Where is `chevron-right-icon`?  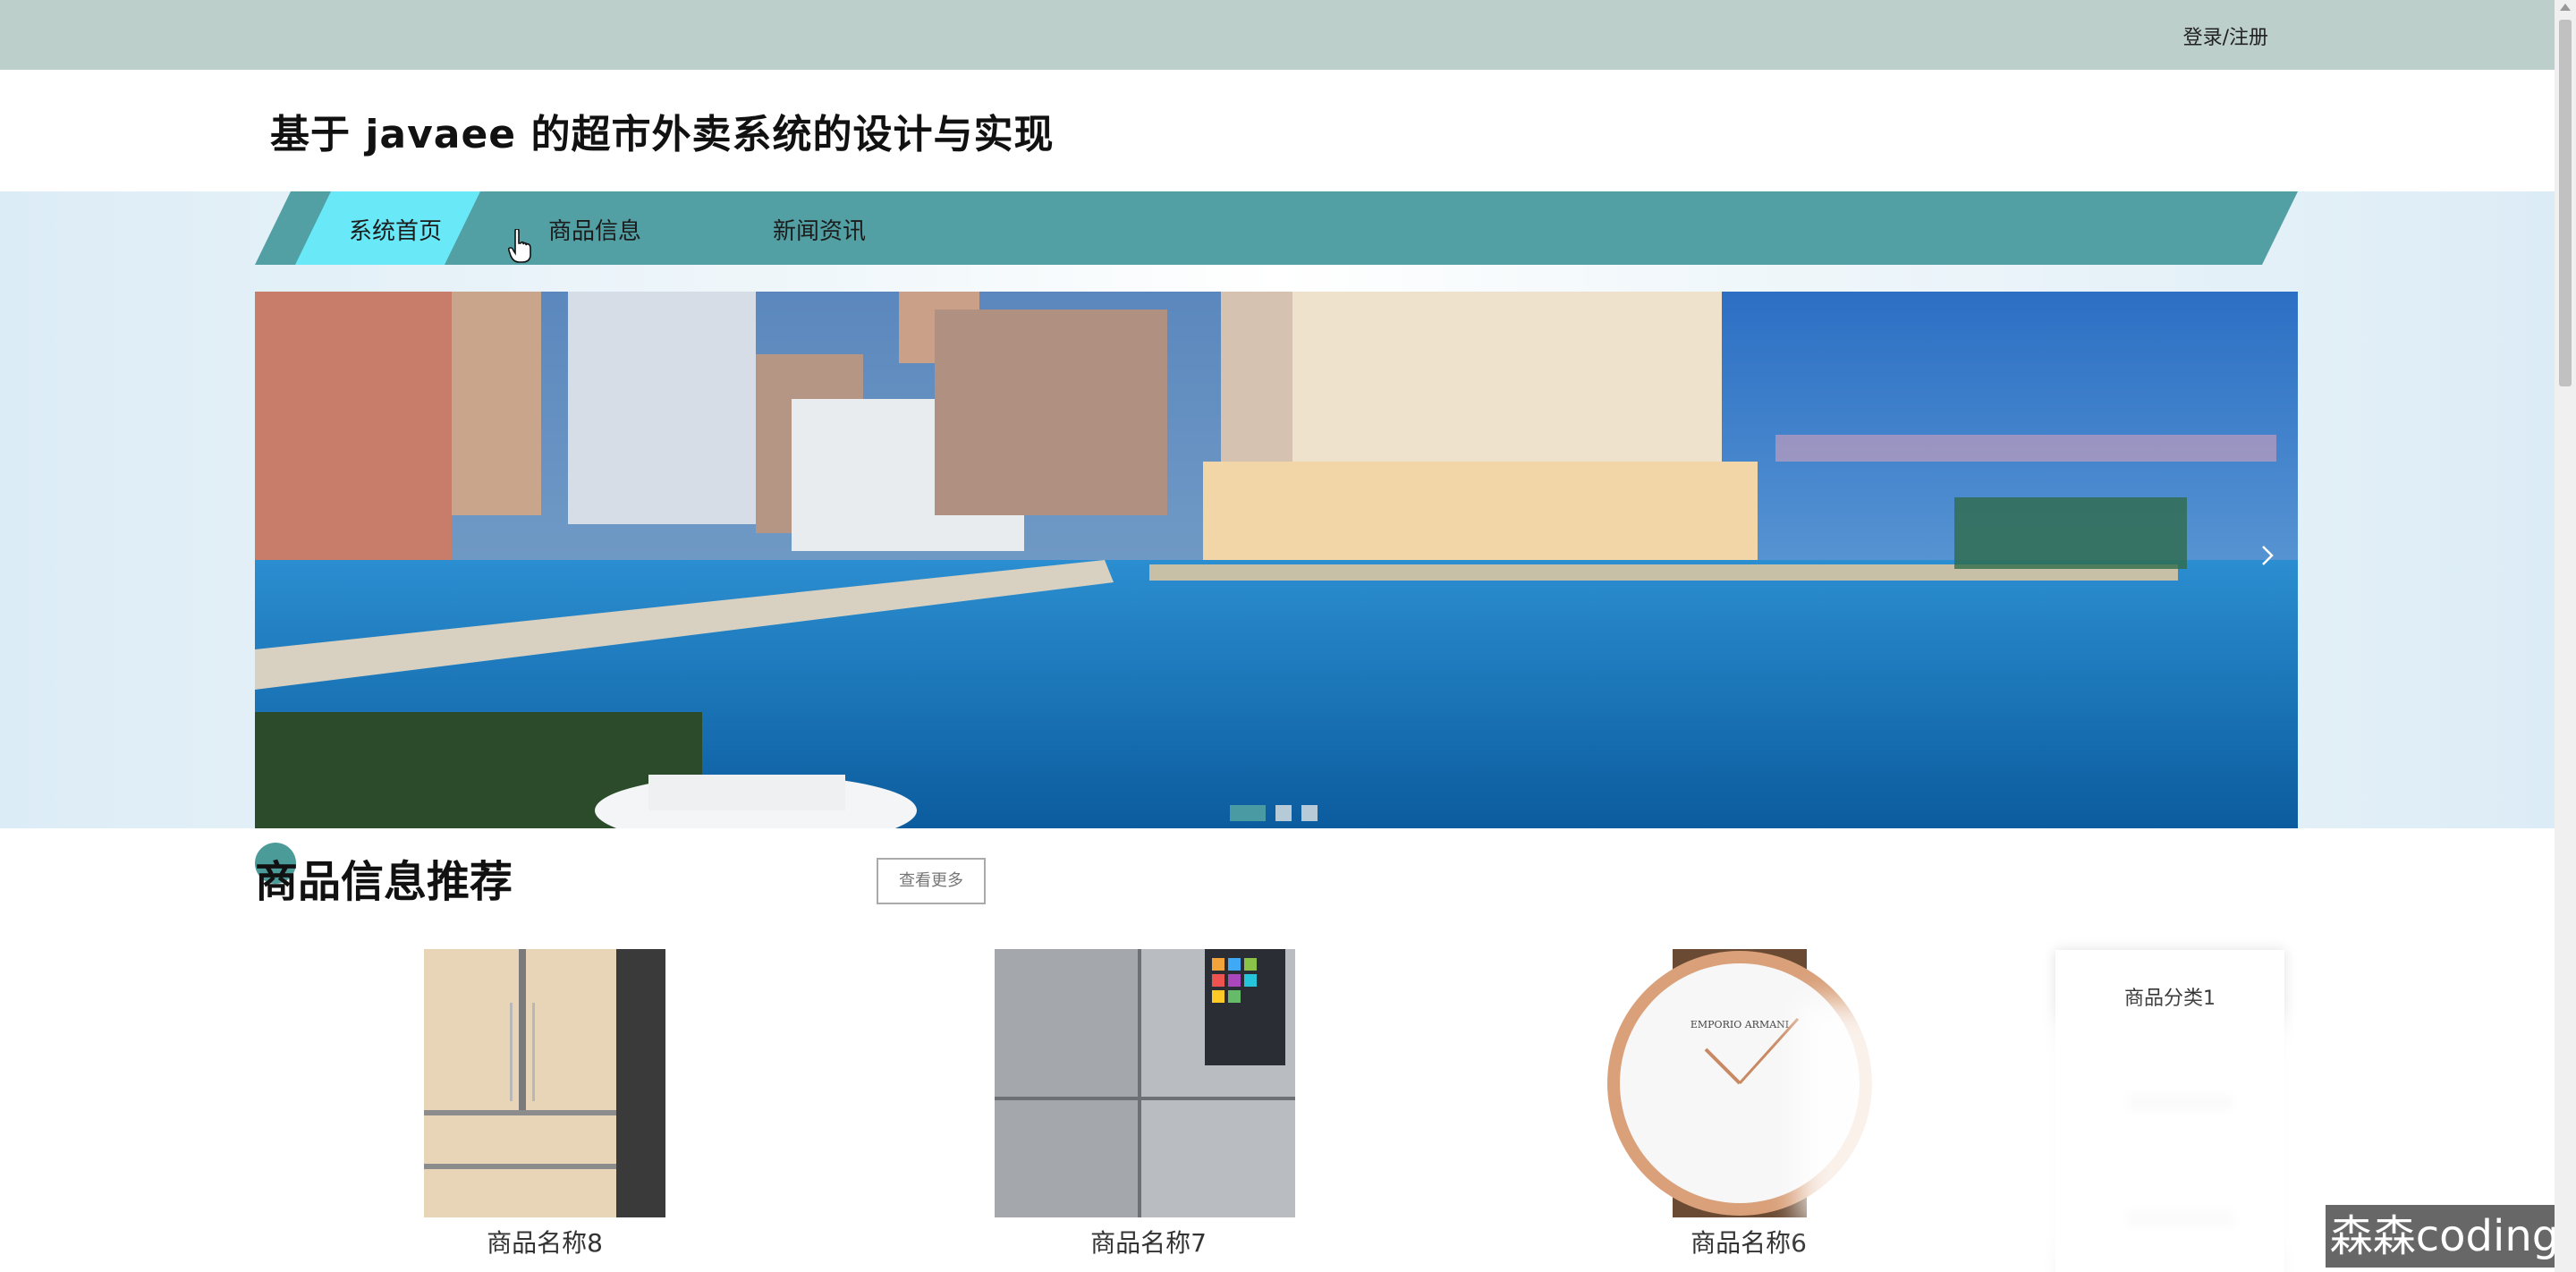
chevron-right-icon is located at coordinates (2268, 555).